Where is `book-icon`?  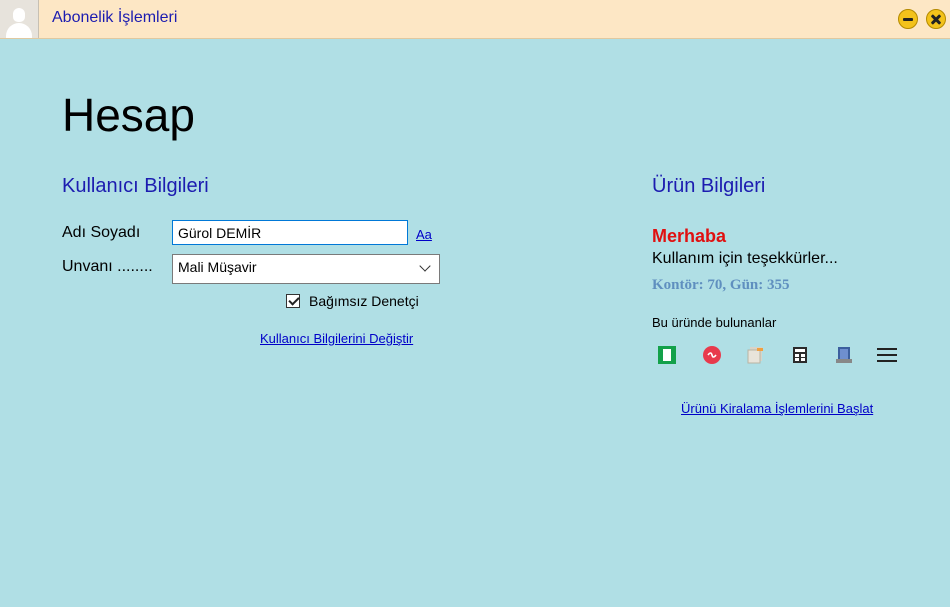 book-icon is located at coordinates (844, 355).